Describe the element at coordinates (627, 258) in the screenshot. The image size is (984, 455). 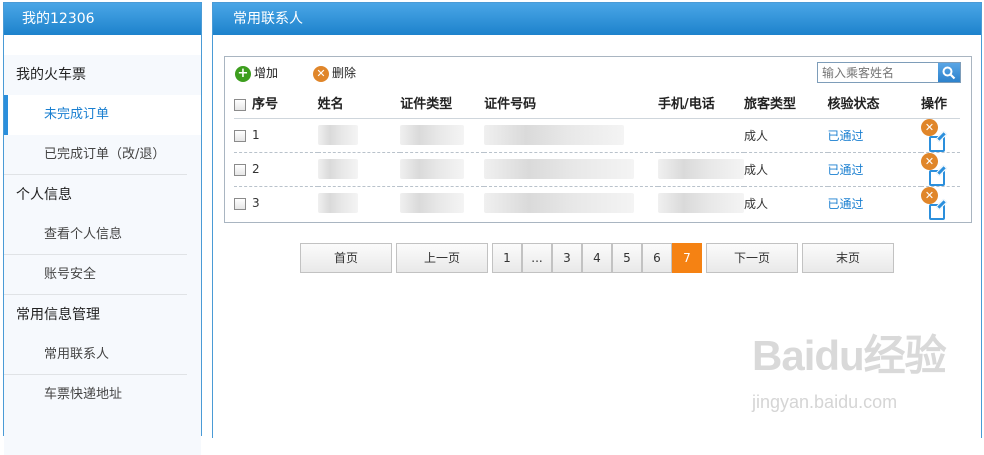
I see `page-button: 5` at that location.